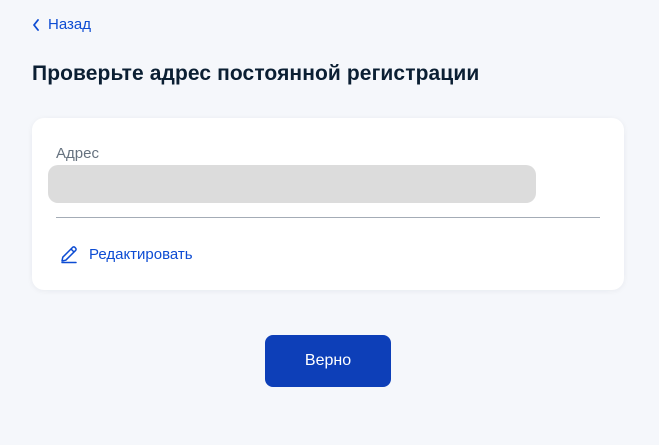  Describe the element at coordinates (141, 254) in the screenshot. I see `edit-address-label: Редактировать` at that location.